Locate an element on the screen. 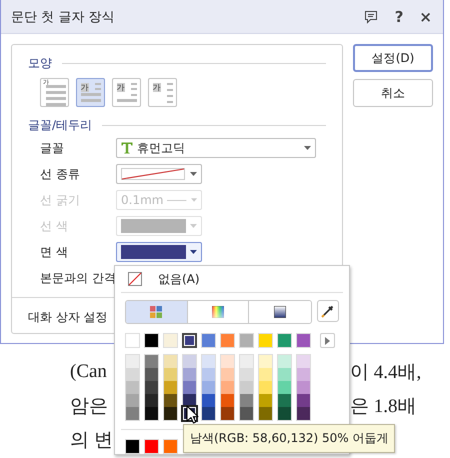 The width and height of the screenshot is (450, 458). font-type-icon is located at coordinates (127, 148).